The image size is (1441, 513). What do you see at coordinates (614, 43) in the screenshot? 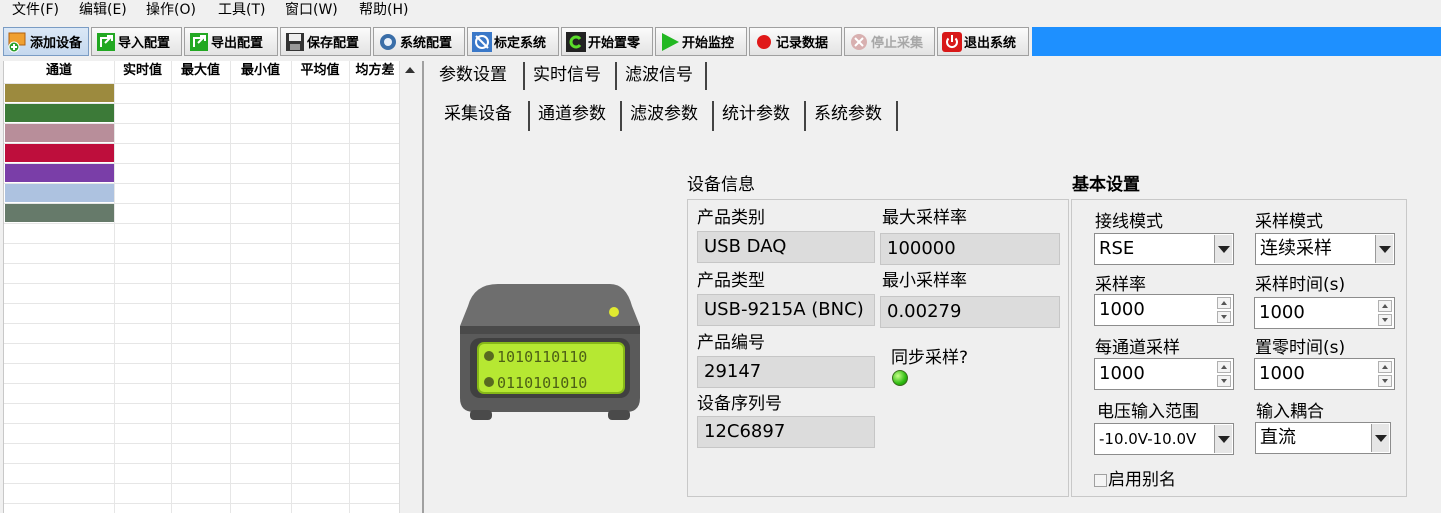
I see `start-zero-label: 开始置零` at bounding box center [614, 43].